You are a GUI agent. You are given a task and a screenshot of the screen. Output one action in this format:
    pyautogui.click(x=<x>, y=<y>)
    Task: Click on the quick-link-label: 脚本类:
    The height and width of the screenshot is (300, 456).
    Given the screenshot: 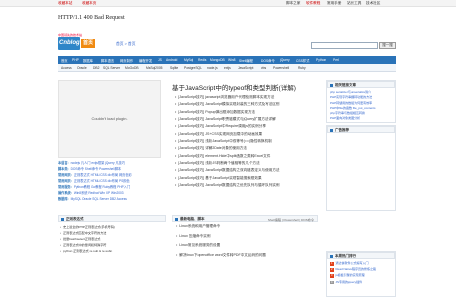 What is the action you would take?
    pyautogui.click(x=63, y=169)
    